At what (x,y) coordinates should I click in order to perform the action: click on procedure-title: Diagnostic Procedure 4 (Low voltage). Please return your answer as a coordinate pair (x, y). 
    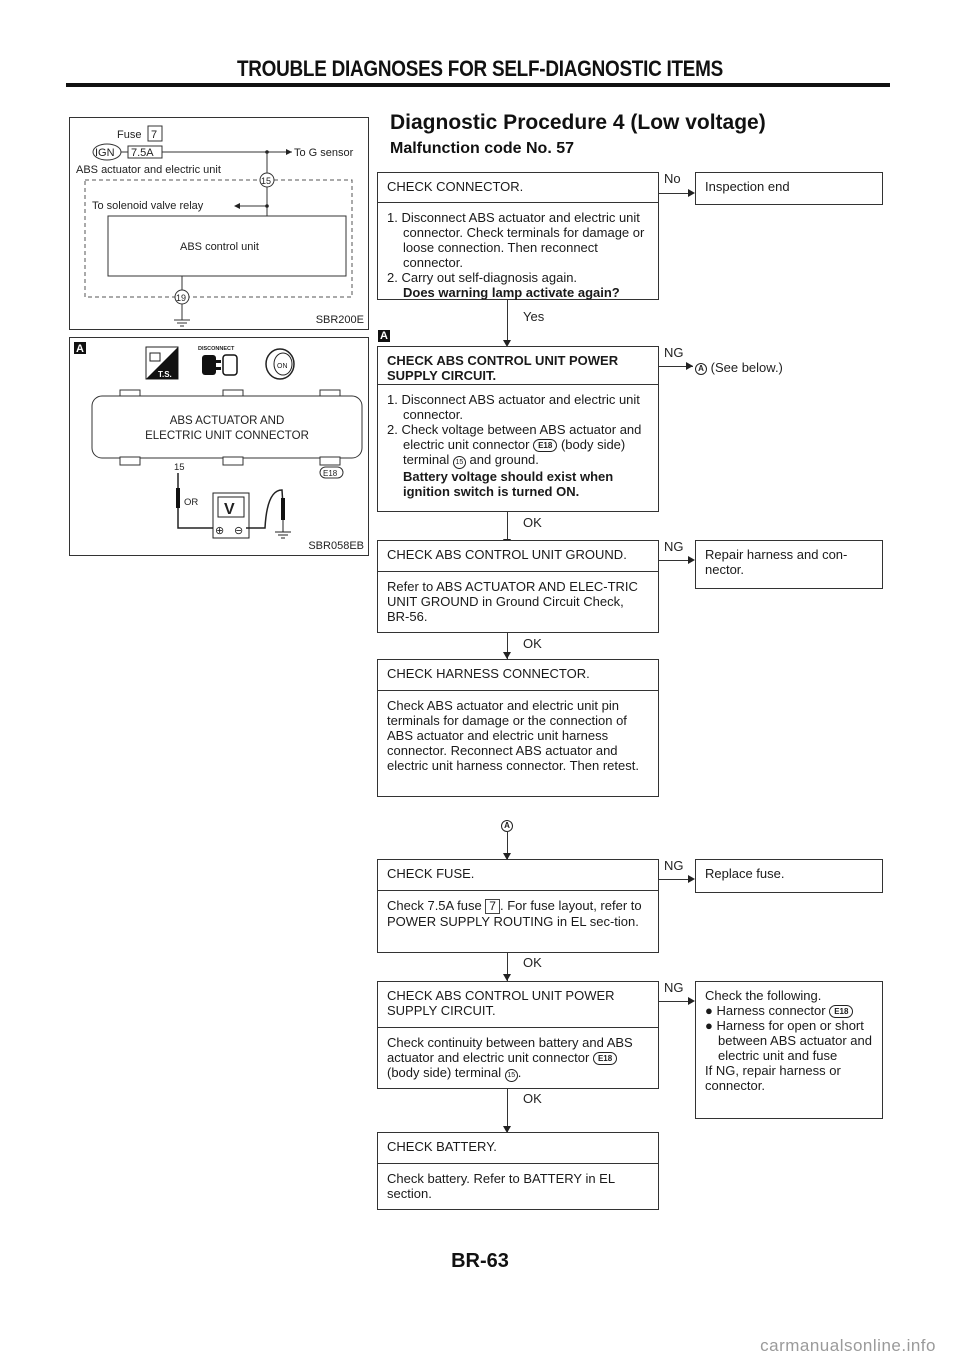
    Looking at the image, I should click on (578, 122).